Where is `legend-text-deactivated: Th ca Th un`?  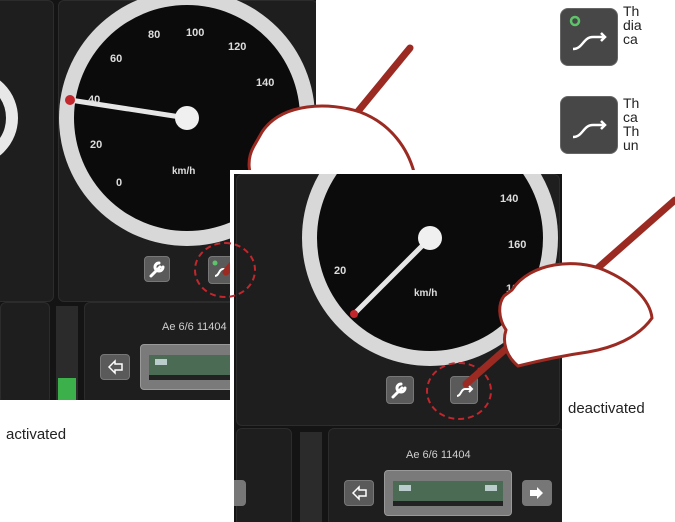 legend-text-deactivated: Th ca Th un is located at coordinates (631, 124).